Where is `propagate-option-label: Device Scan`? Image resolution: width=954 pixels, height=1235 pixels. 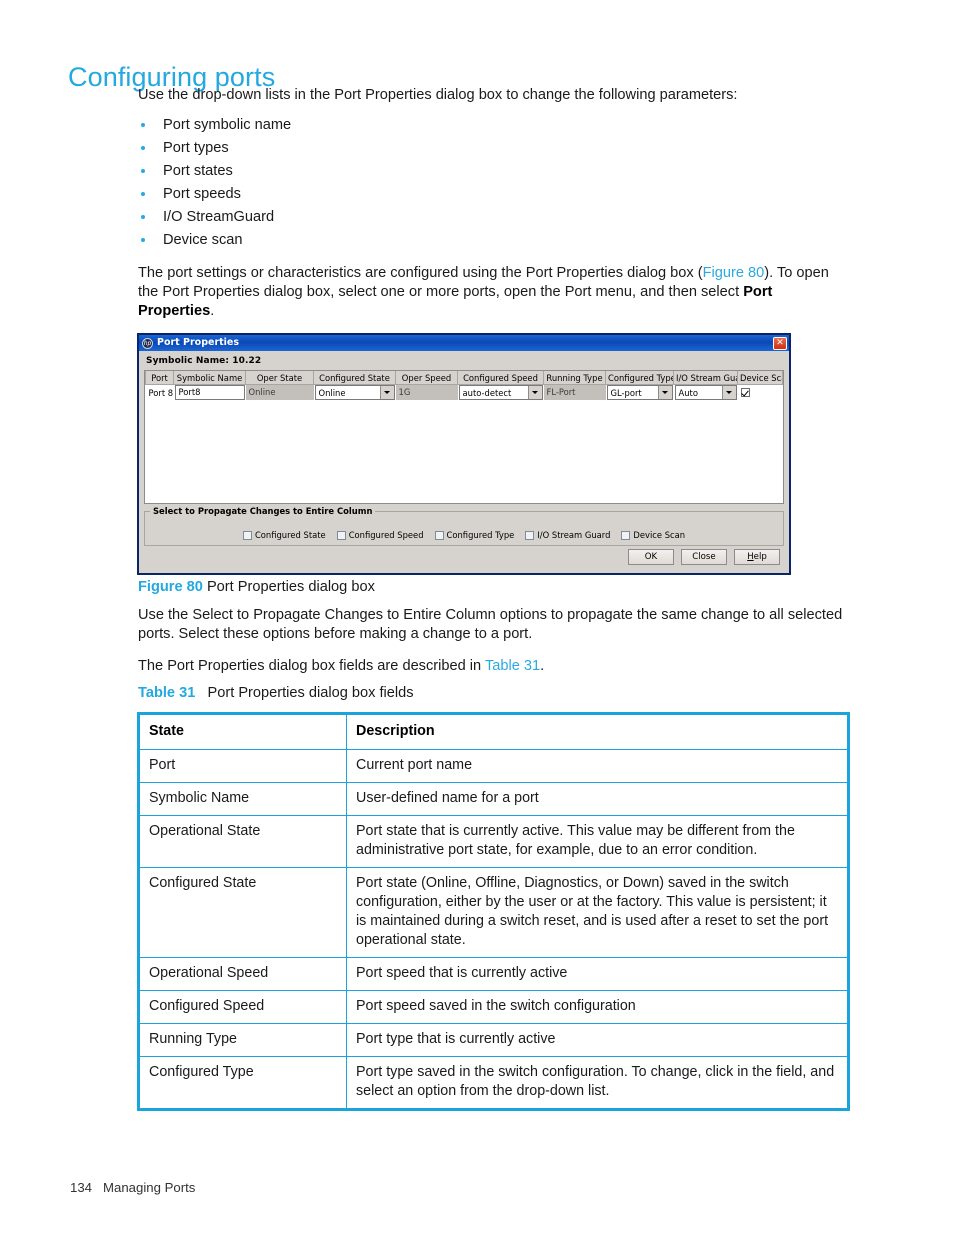 propagate-option-label: Device Scan is located at coordinates (659, 535).